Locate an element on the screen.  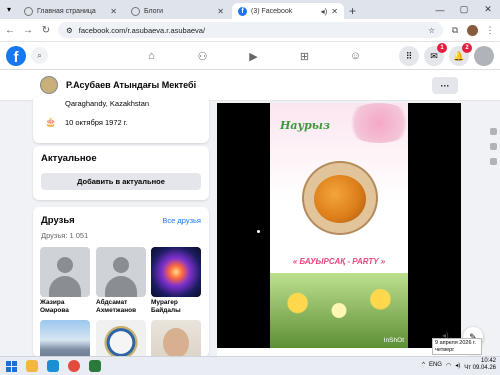
wifi-icon: ◠ is located at coordinates (448, 365).